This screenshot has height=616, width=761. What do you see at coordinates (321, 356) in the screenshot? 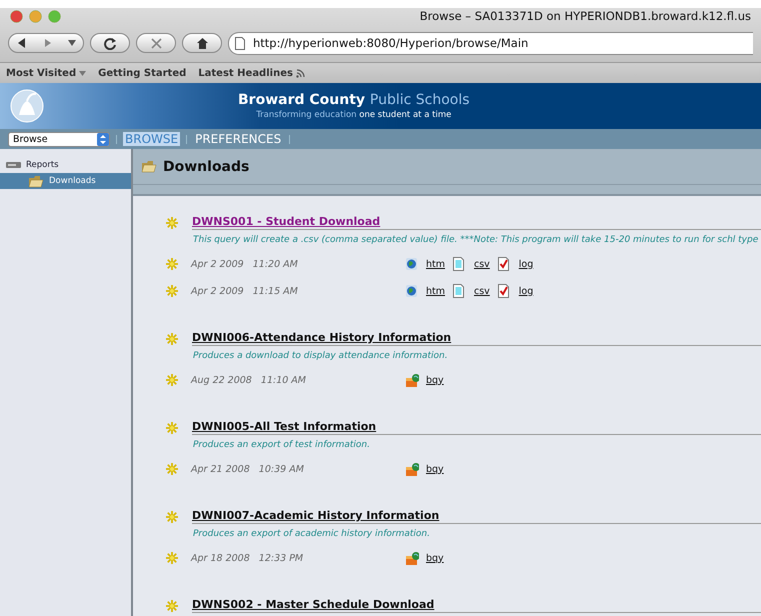
I see `report-description: Produces a download to display attendance information.` at bounding box center [321, 356].